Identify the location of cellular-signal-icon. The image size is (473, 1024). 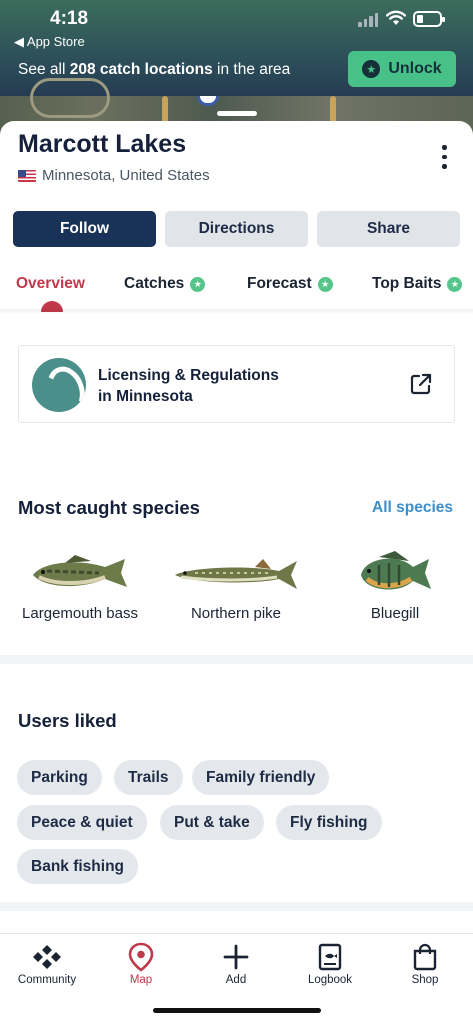
(368, 20).